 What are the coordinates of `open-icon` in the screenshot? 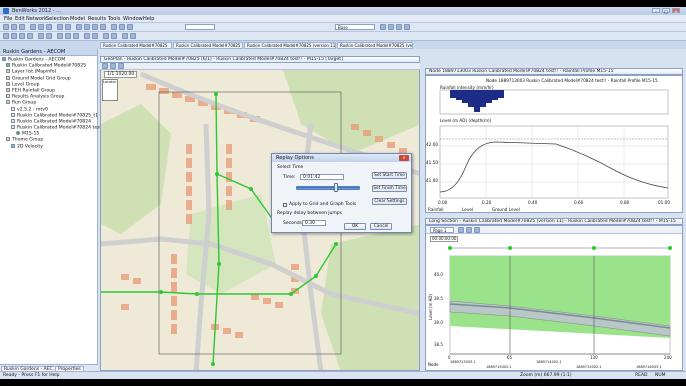 It's located at (14, 27).